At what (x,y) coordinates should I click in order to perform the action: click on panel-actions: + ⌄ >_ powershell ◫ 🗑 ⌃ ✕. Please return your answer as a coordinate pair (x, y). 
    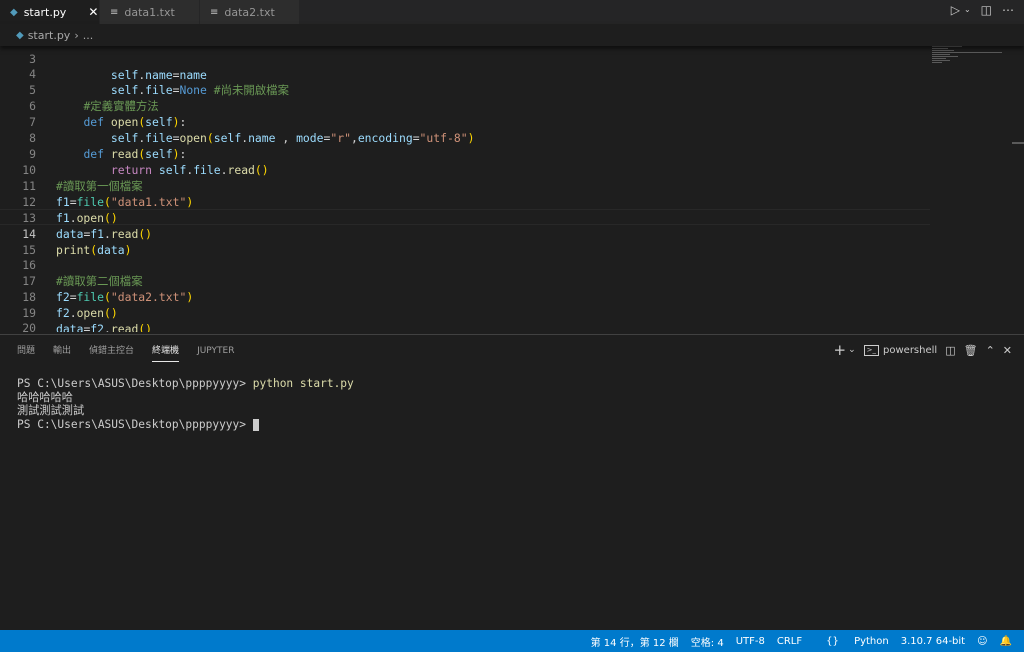
    Looking at the image, I should click on (923, 350).